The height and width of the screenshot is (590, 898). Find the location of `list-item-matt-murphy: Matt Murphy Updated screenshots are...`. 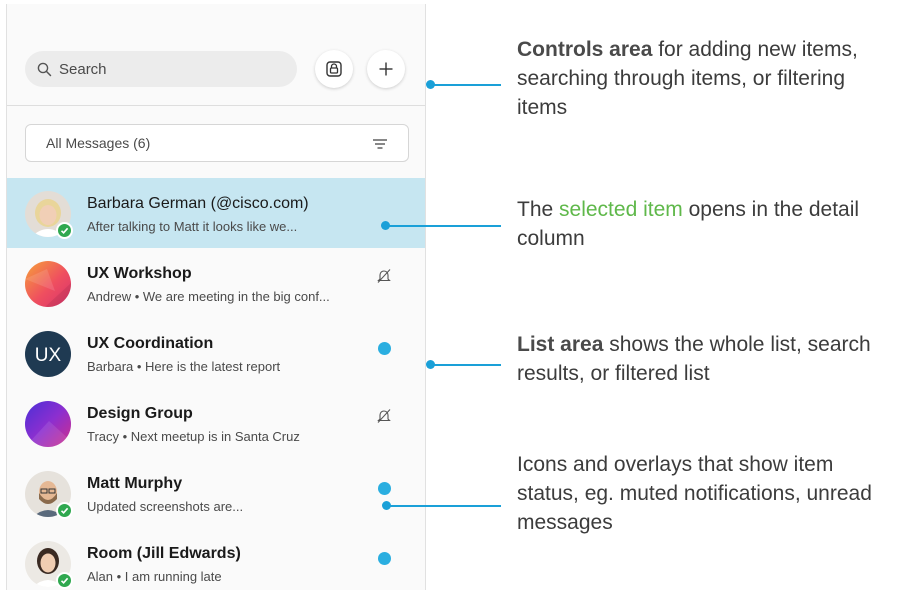

list-item-matt-murphy: Matt Murphy Updated screenshots are... is located at coordinates (216, 493).